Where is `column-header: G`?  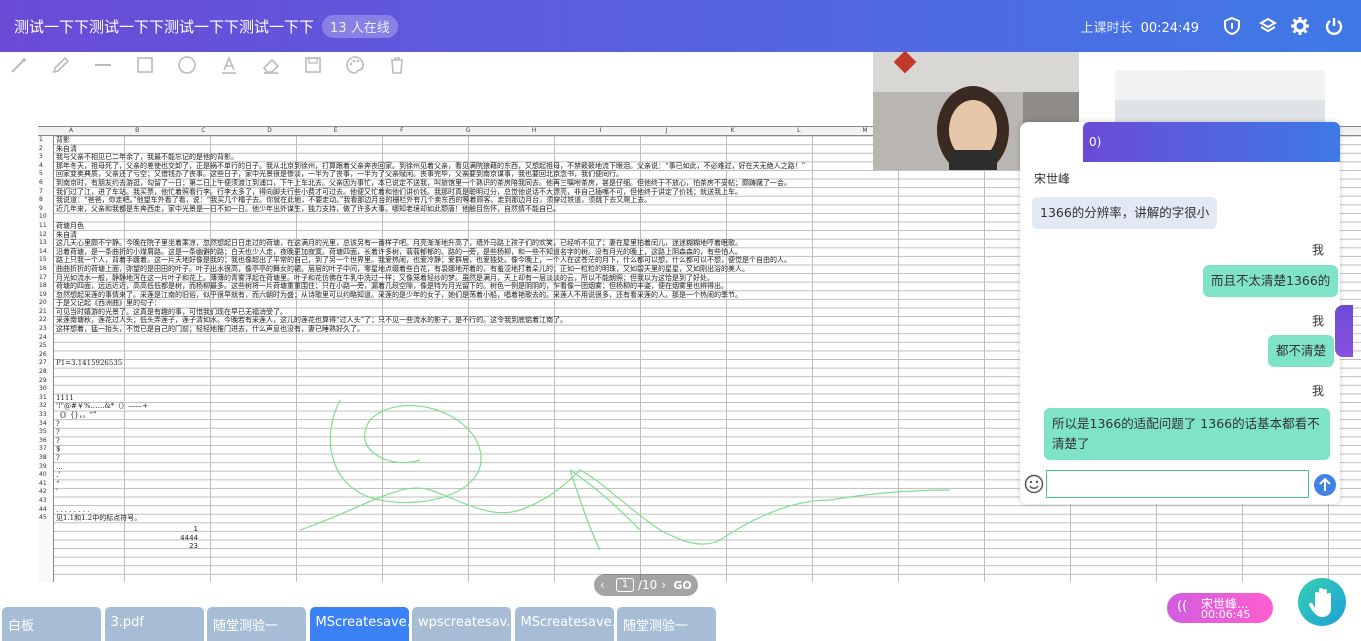 column-header: G is located at coordinates (468, 130).